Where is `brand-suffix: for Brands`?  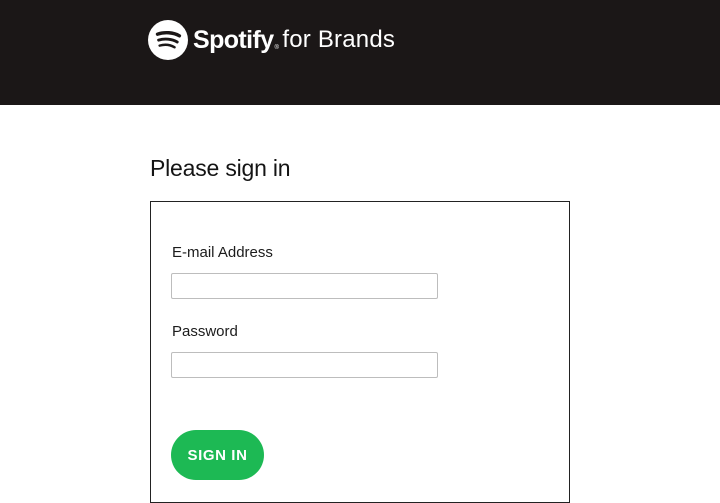
brand-suffix: for Brands is located at coordinates (339, 39).